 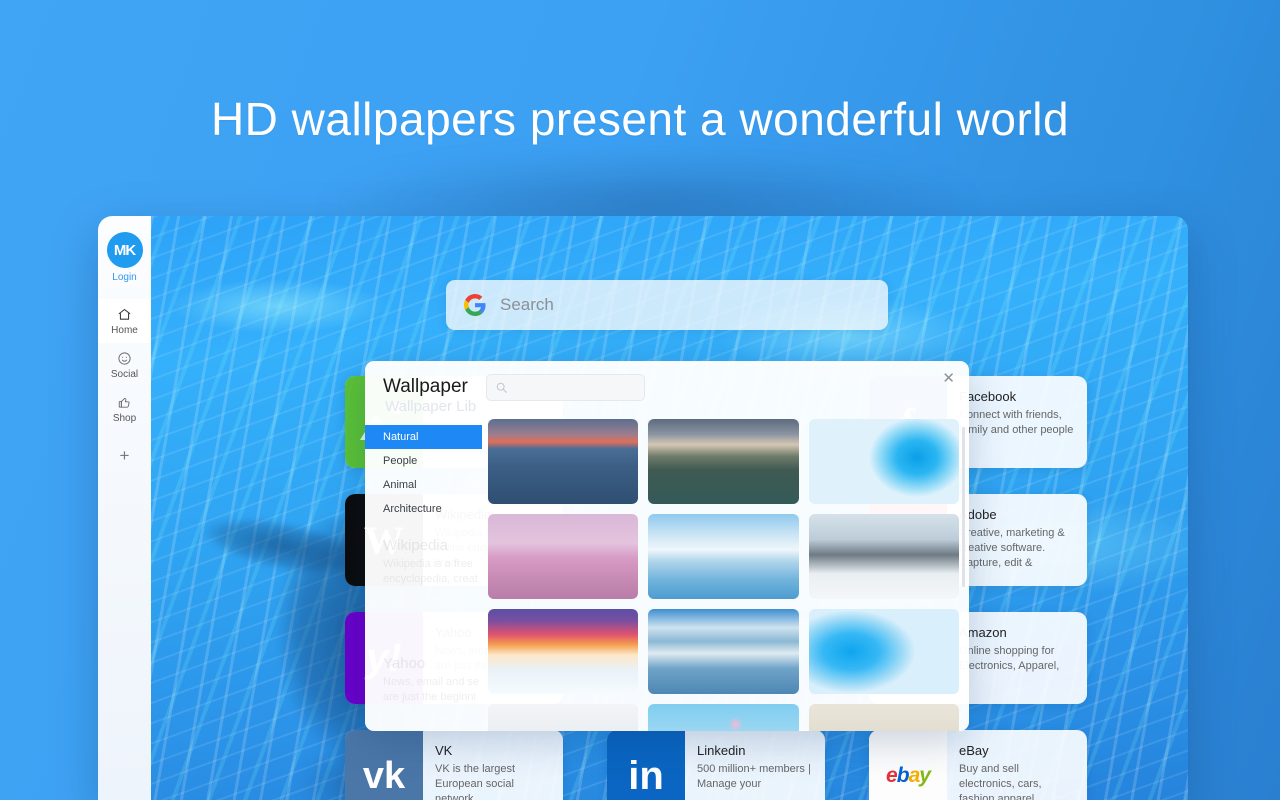 What do you see at coordinates (124, 508) in the screenshot?
I see `app-sidebar: MK Login Home Social Shop +` at bounding box center [124, 508].